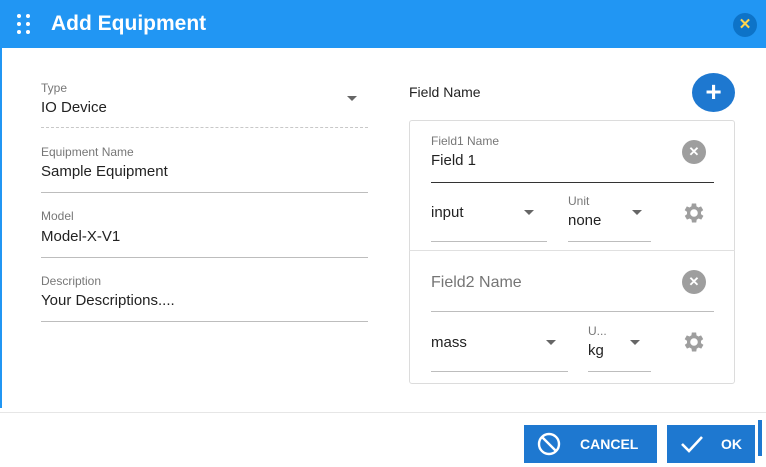 This screenshot has width=766, height=467. I want to click on type-underline, so click(204, 127).